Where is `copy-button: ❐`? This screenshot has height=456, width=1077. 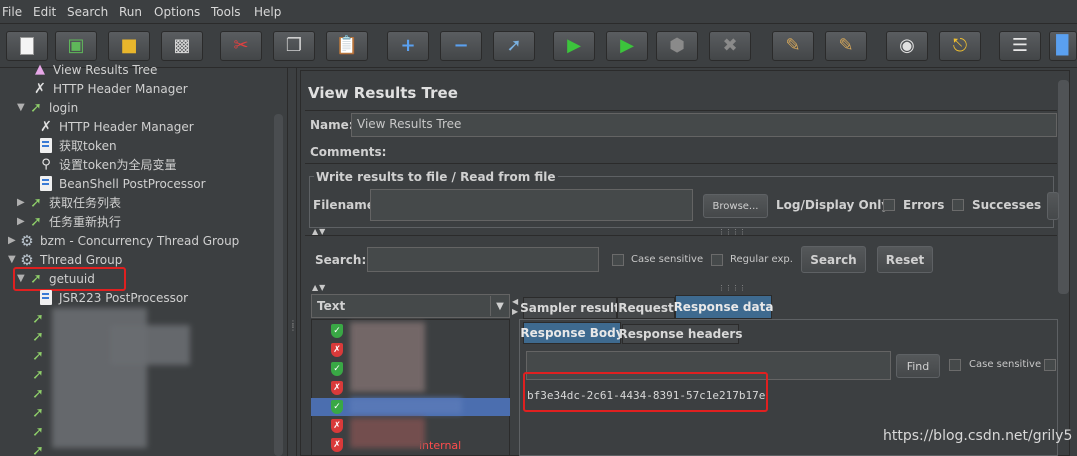 copy-button: ❐ is located at coordinates (294, 46).